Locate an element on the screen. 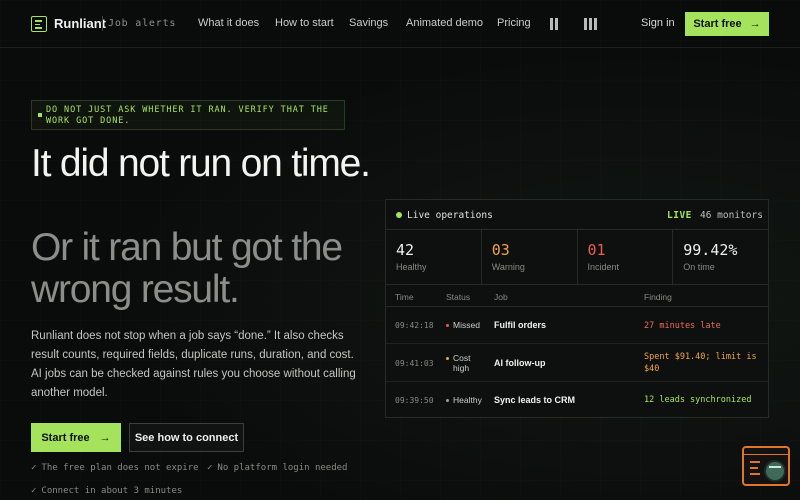  check-item: ✓ No platform login needed is located at coordinates (277, 468).